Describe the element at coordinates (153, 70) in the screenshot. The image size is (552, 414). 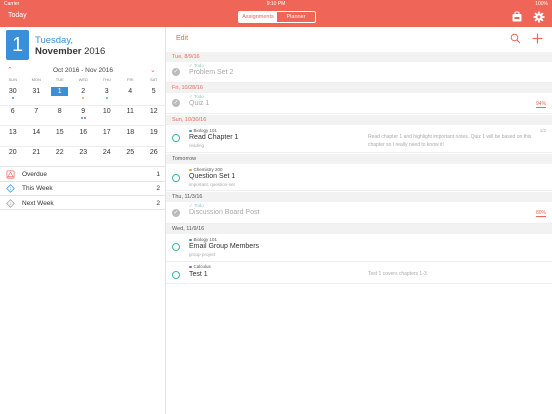
I see `chevron-down-icon: ⌄` at that location.